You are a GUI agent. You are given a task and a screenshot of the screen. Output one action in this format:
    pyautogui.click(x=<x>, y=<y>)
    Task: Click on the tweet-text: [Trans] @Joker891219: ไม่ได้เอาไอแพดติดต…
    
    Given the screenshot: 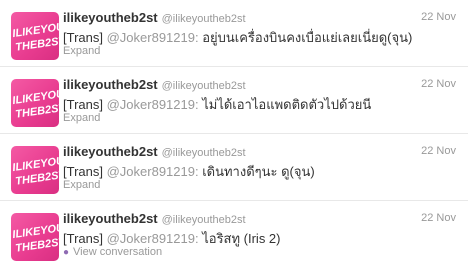 What is the action you would take?
    pyautogui.click(x=260, y=104)
    